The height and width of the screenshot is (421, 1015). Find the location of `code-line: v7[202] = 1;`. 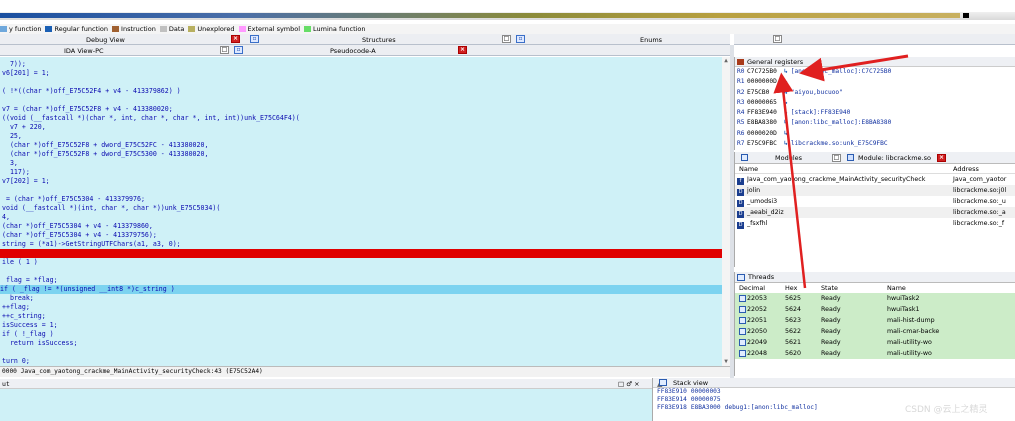

code-line: v7[202] = 1; is located at coordinates (26, 181).